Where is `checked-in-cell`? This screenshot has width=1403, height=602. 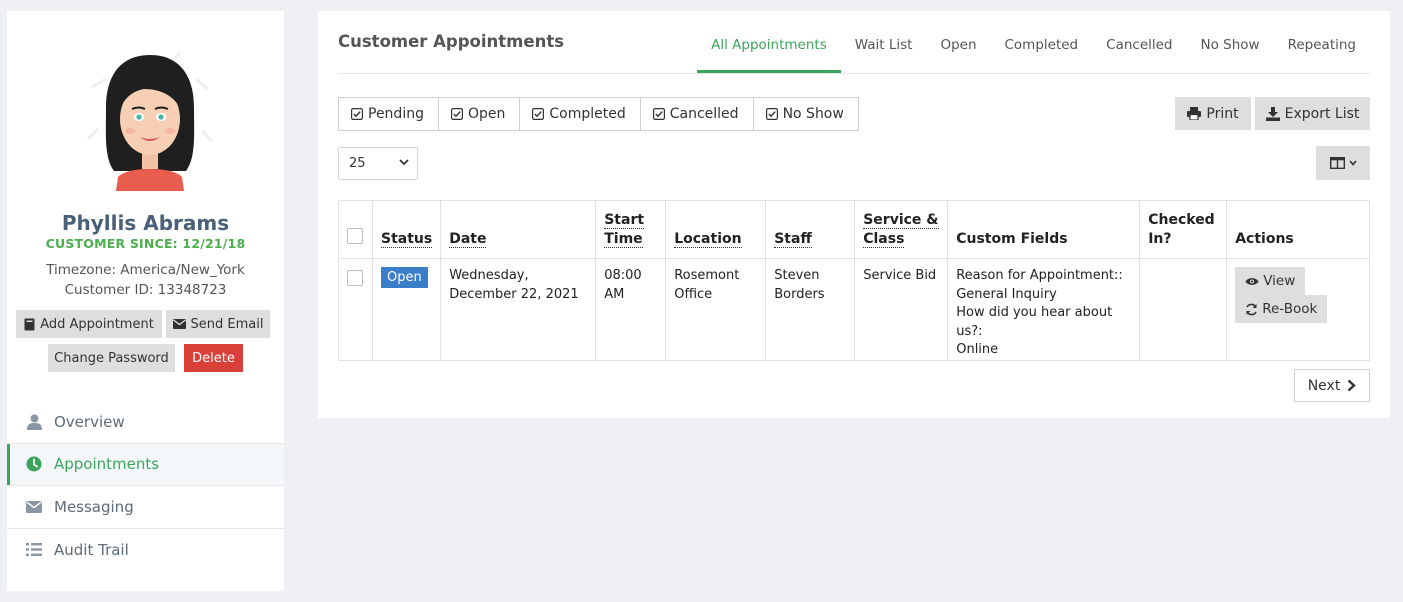
checked-in-cell is located at coordinates (1183, 309).